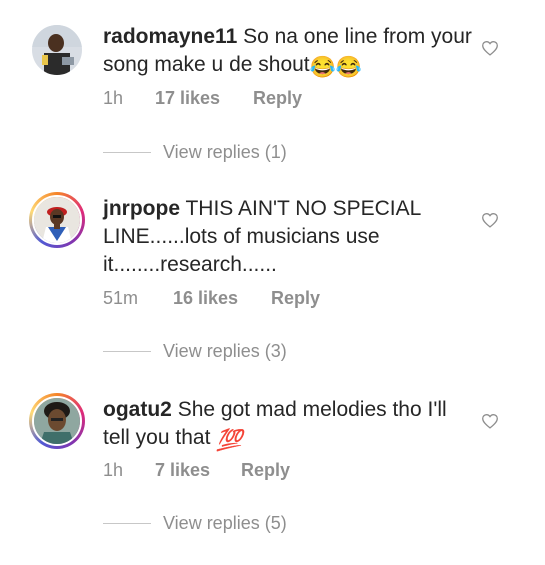 Image resolution: width=545 pixels, height=565 pixels. I want to click on comment-meta: 1h 17 likes Reply, so click(202, 98).